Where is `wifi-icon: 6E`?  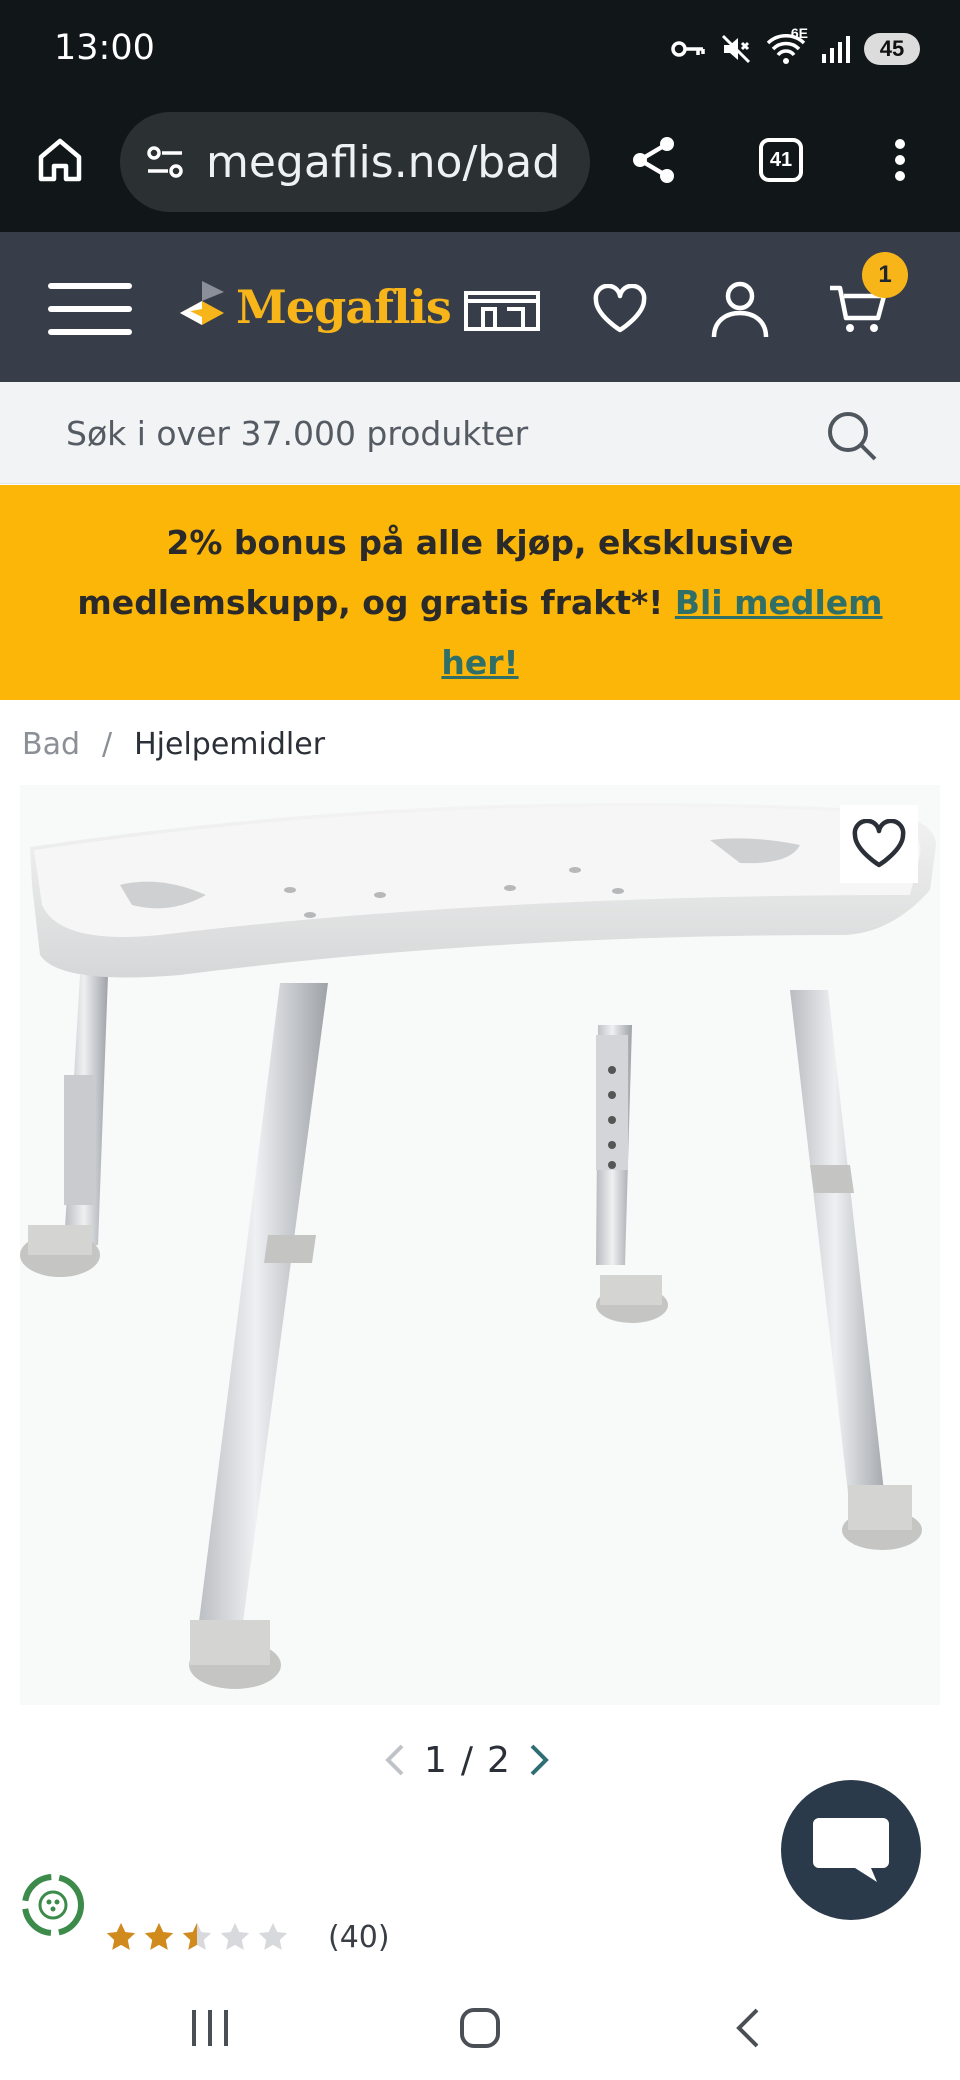 wifi-icon: 6E is located at coordinates (787, 46).